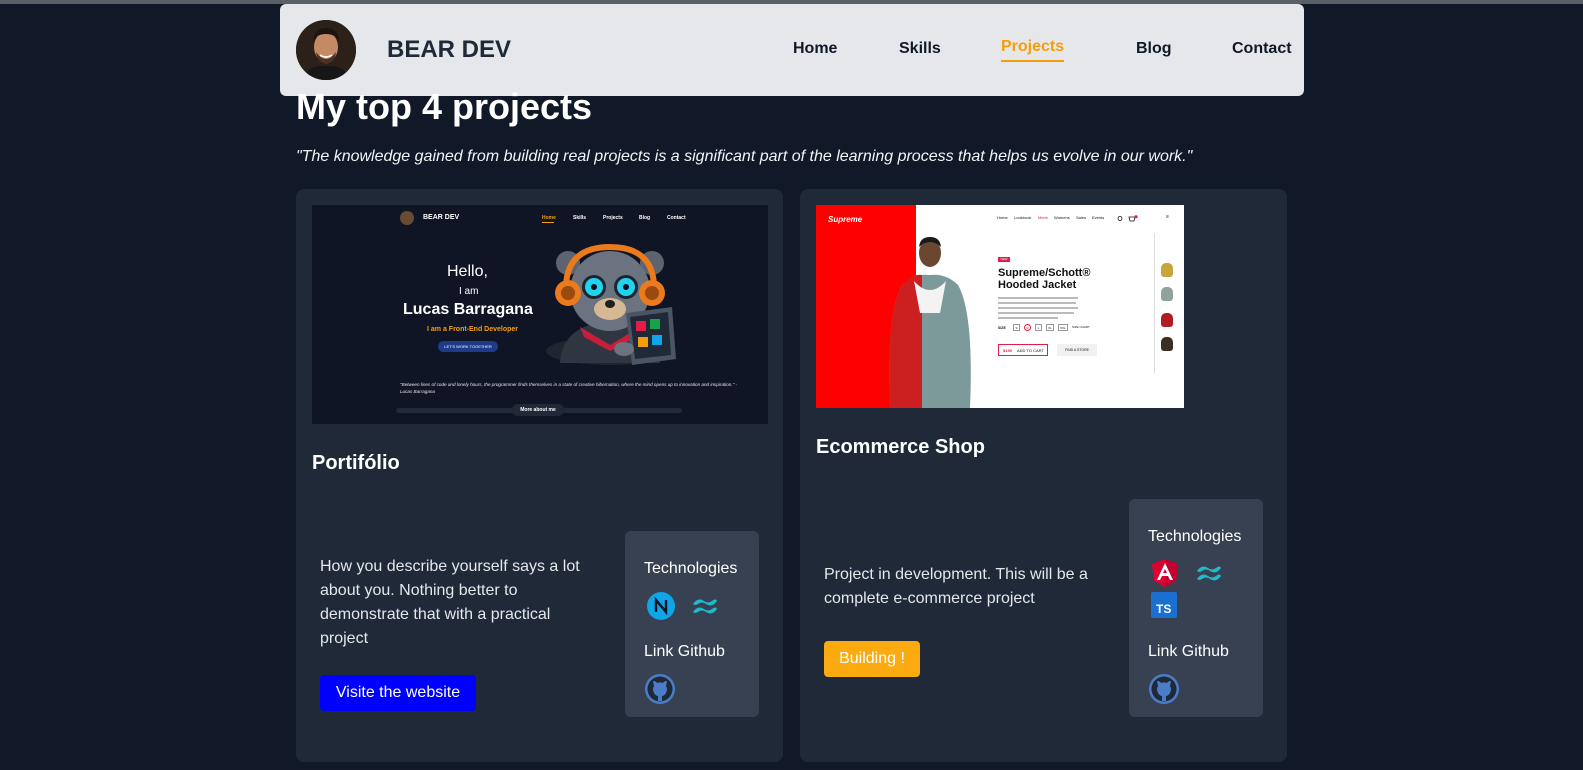 The width and height of the screenshot is (1583, 770). I want to click on mini-add-to-cart: ADD TO CART, so click(1030, 350).